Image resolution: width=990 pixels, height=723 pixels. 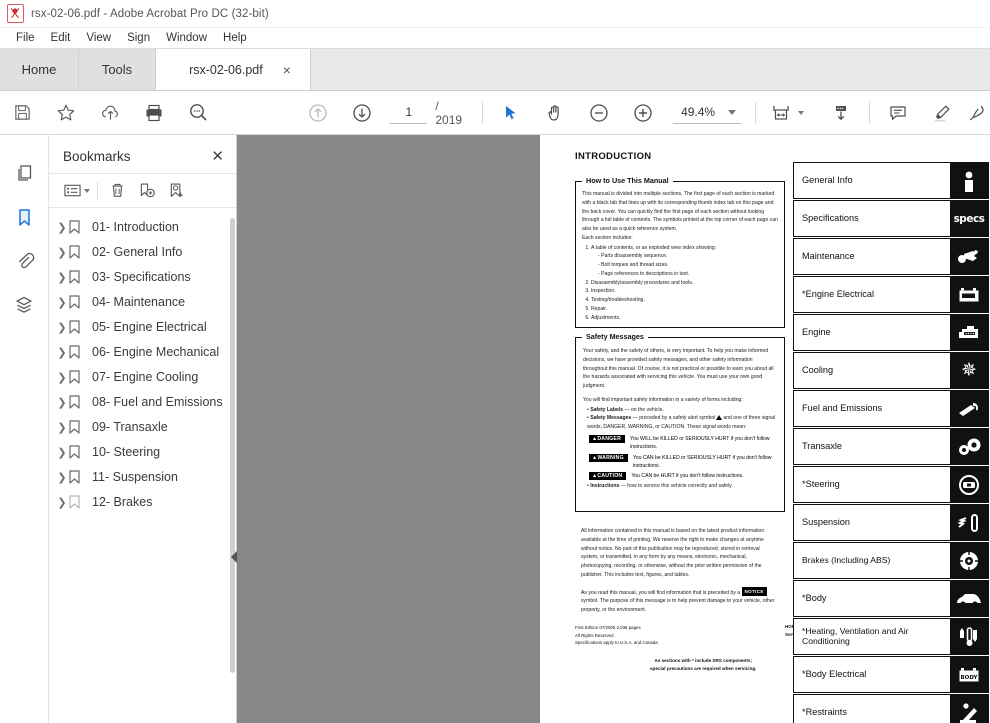 What do you see at coordinates (891, 256) in the screenshot?
I see `index-tab-maintenance: Maintenance` at bounding box center [891, 256].